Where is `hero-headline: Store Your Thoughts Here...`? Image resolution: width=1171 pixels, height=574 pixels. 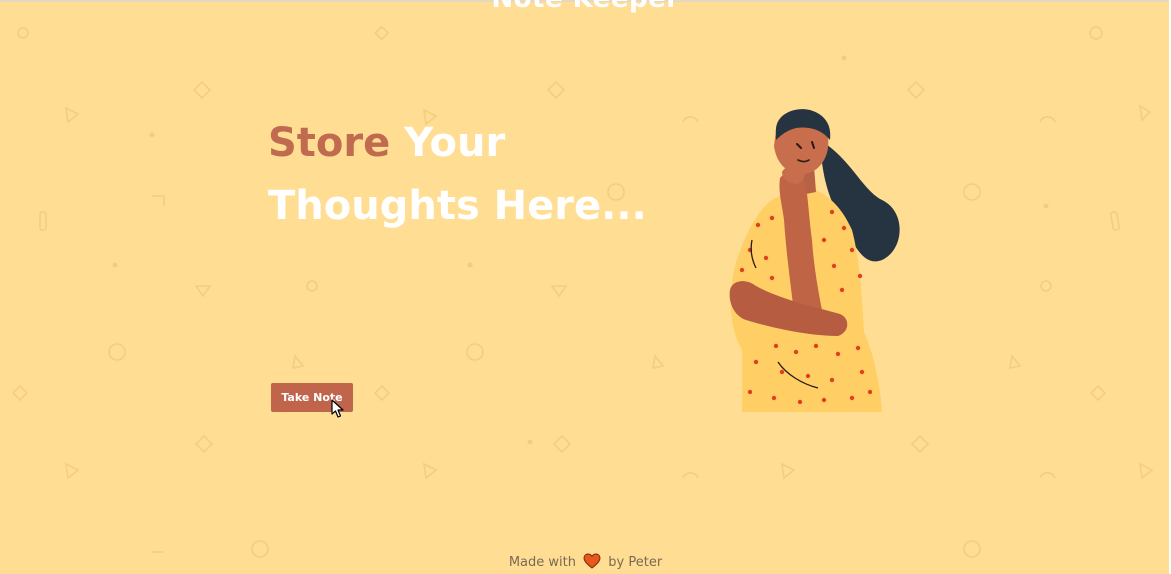 hero-headline: Store Your Thoughts Here... is located at coordinates (483, 175).